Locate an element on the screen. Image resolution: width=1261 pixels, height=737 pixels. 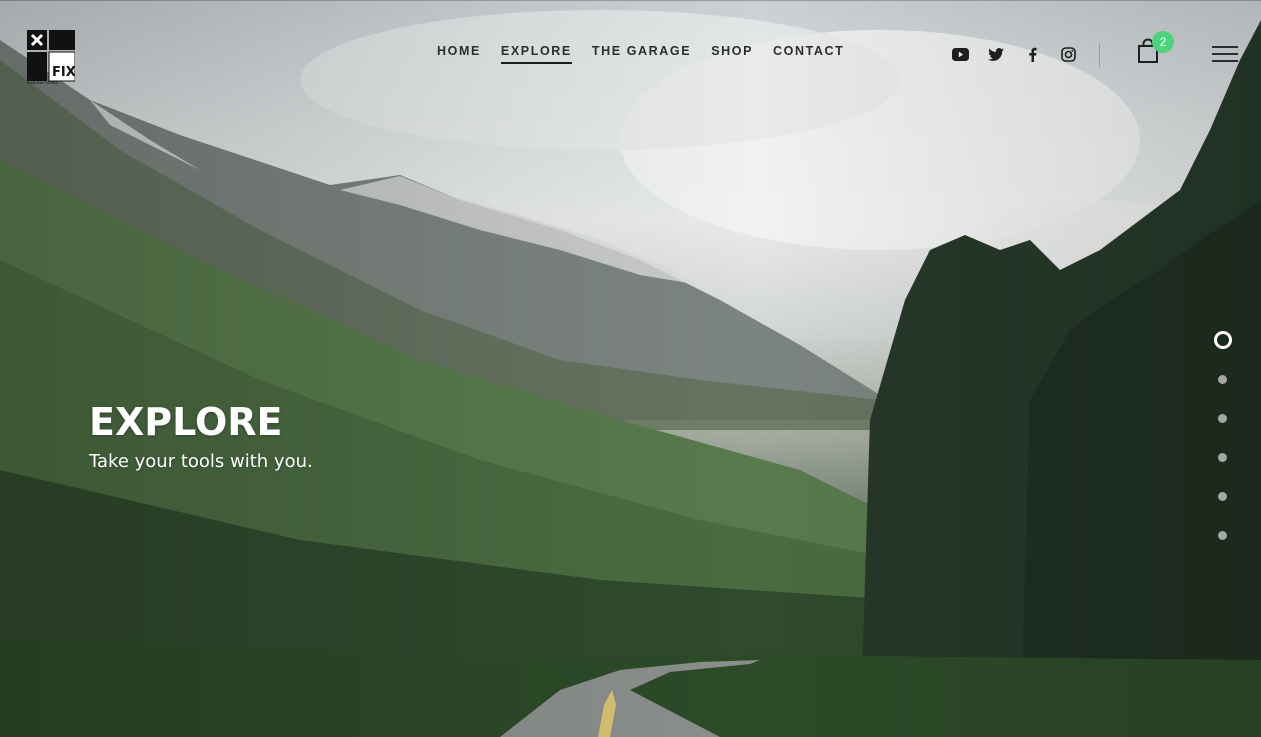
cart-count-badge: 2 is located at coordinates (1163, 42).